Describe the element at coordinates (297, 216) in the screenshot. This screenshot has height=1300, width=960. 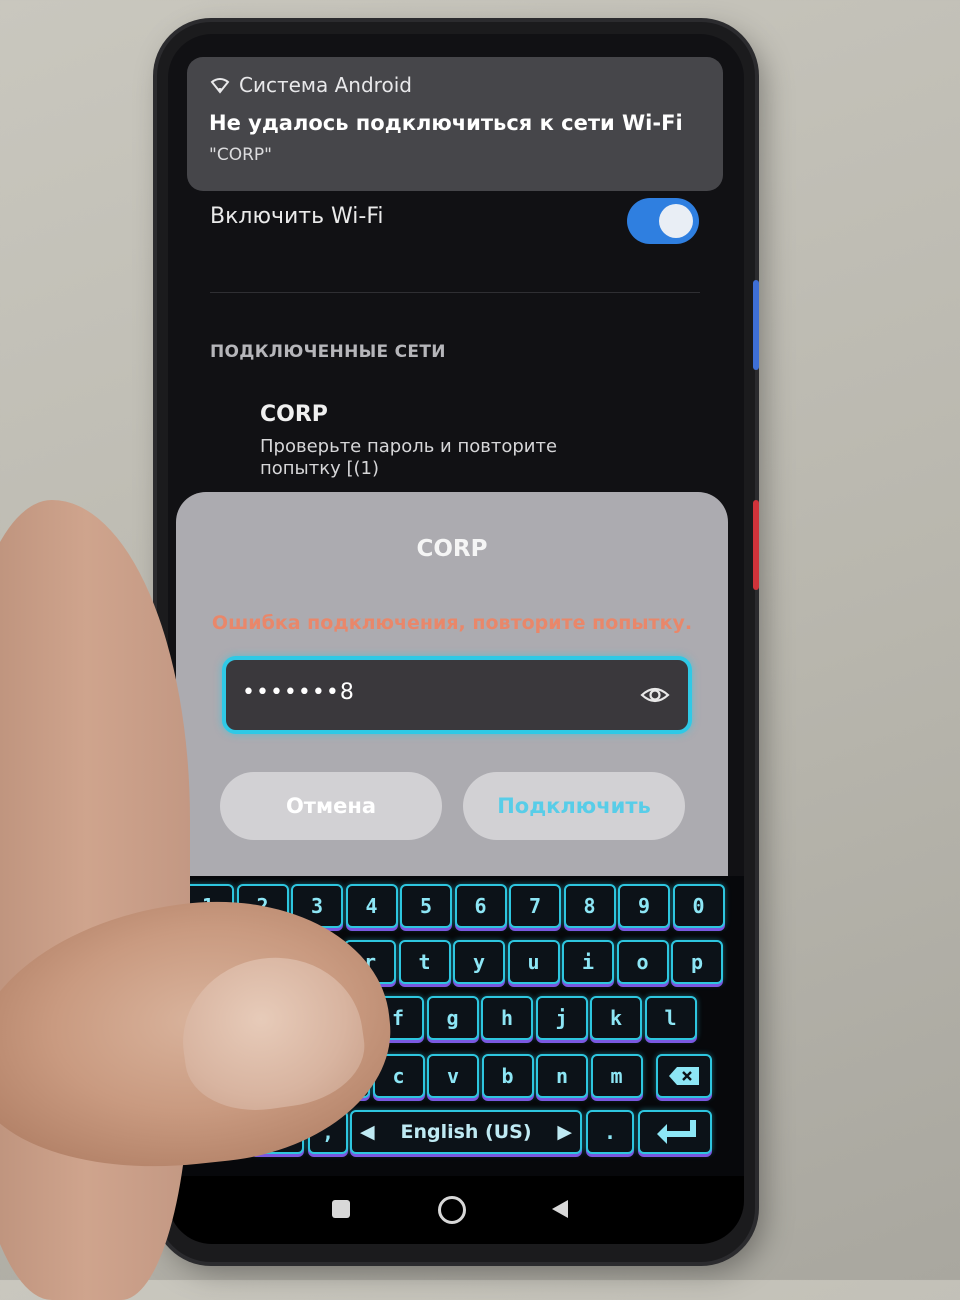
I see `wifi-toggle-label: Включить Wi-Fi` at that location.